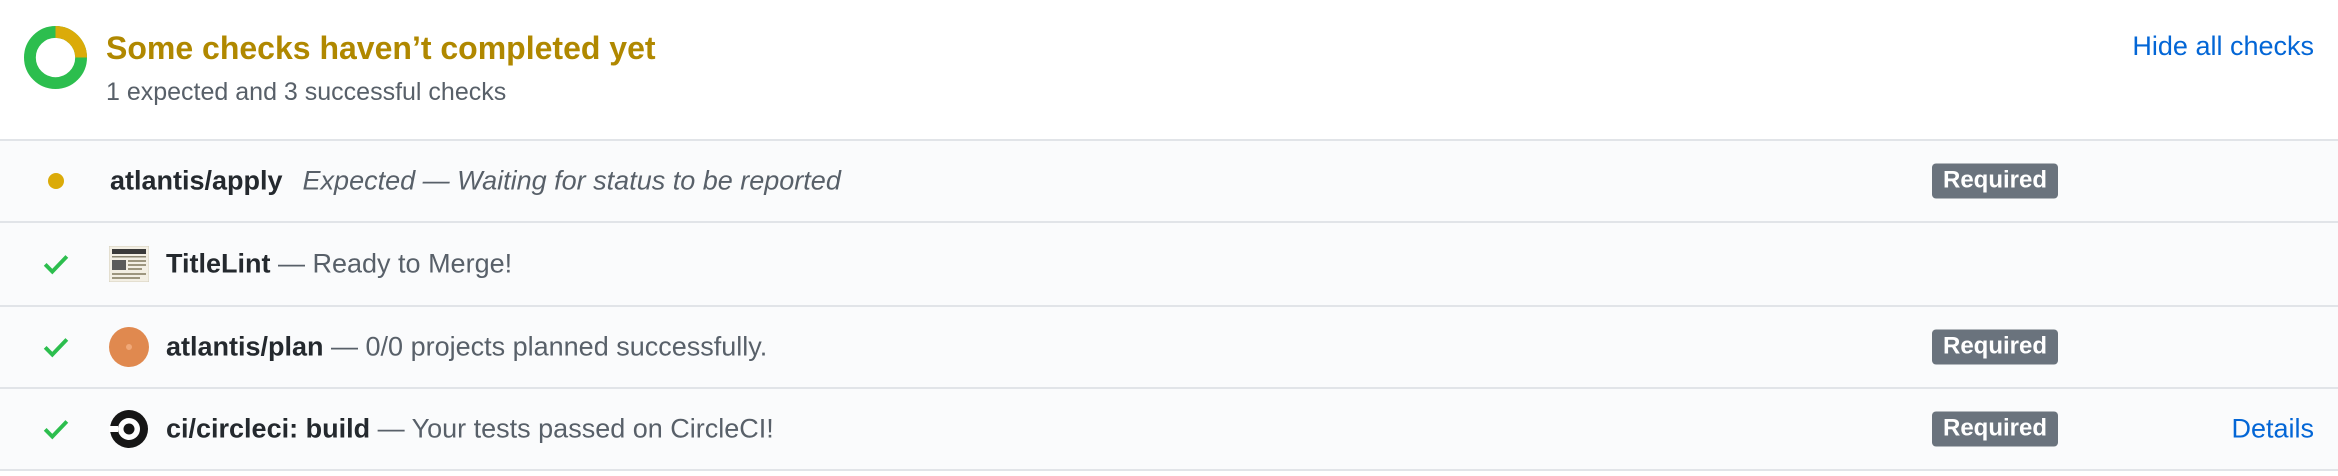 Image resolution: width=2338 pixels, height=476 pixels. What do you see at coordinates (381, 48) in the screenshot?
I see `checks-summary-title: Some checks haven’t completed yet` at bounding box center [381, 48].